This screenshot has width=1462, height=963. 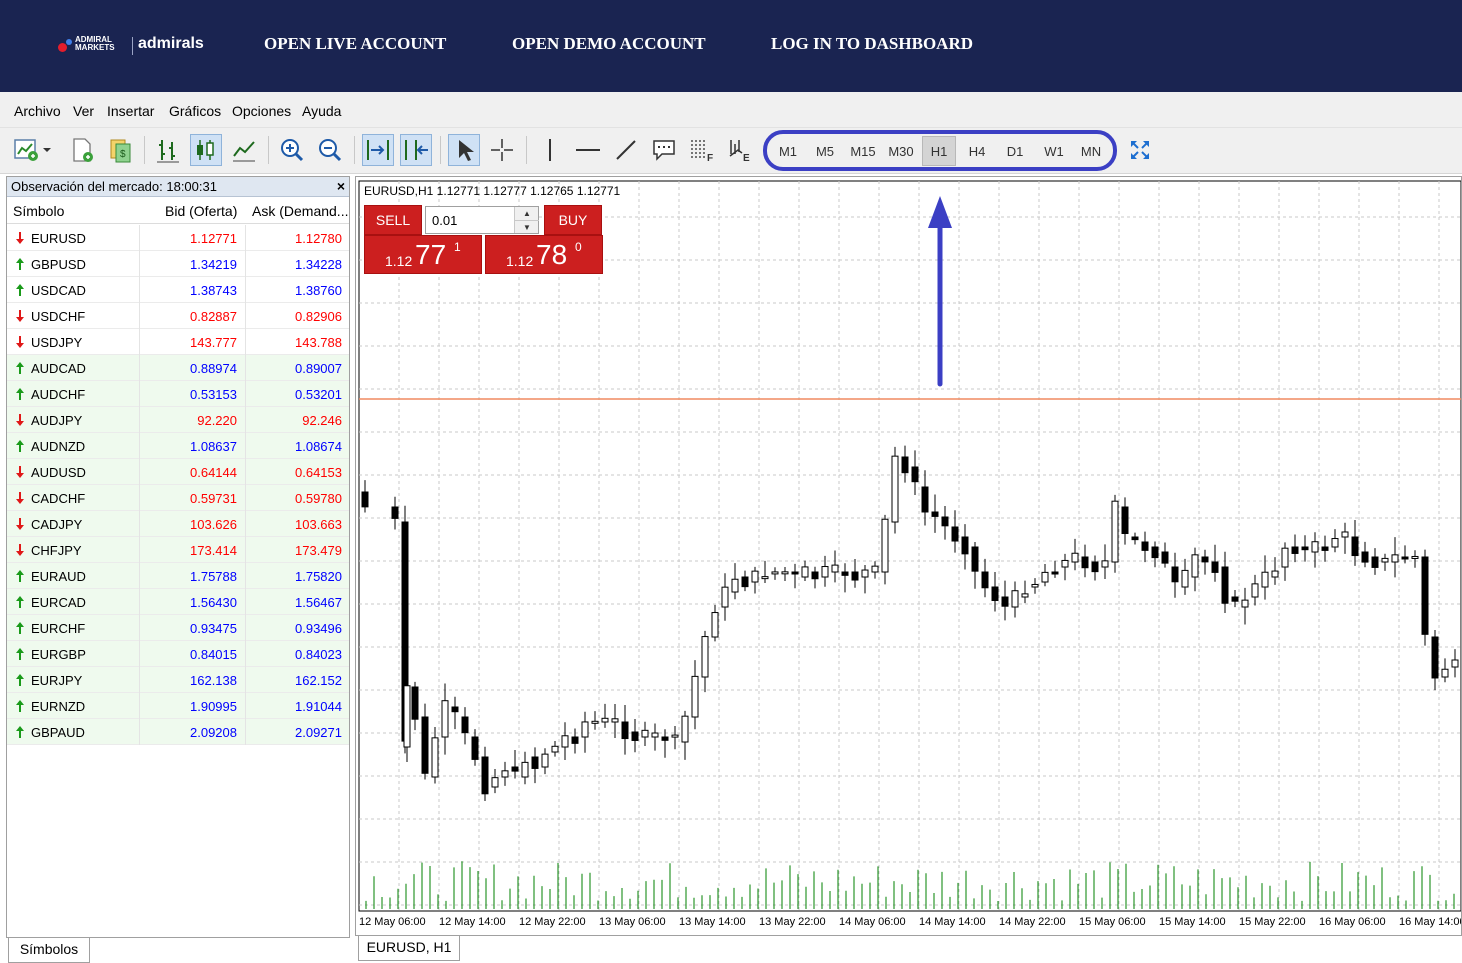 I want to click on indicators-tool-button: E, so click(x=740, y=150).